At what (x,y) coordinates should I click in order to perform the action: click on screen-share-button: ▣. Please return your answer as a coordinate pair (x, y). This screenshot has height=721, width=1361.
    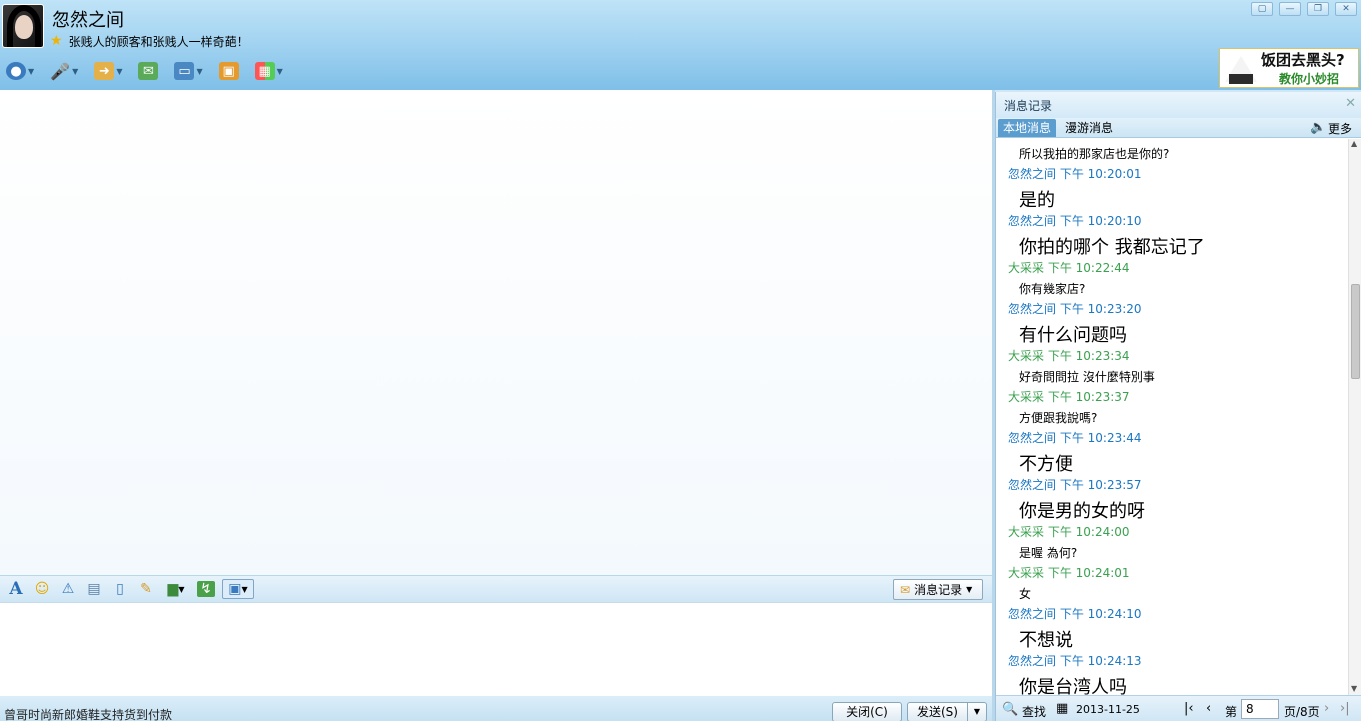
    Looking at the image, I should click on (228, 71).